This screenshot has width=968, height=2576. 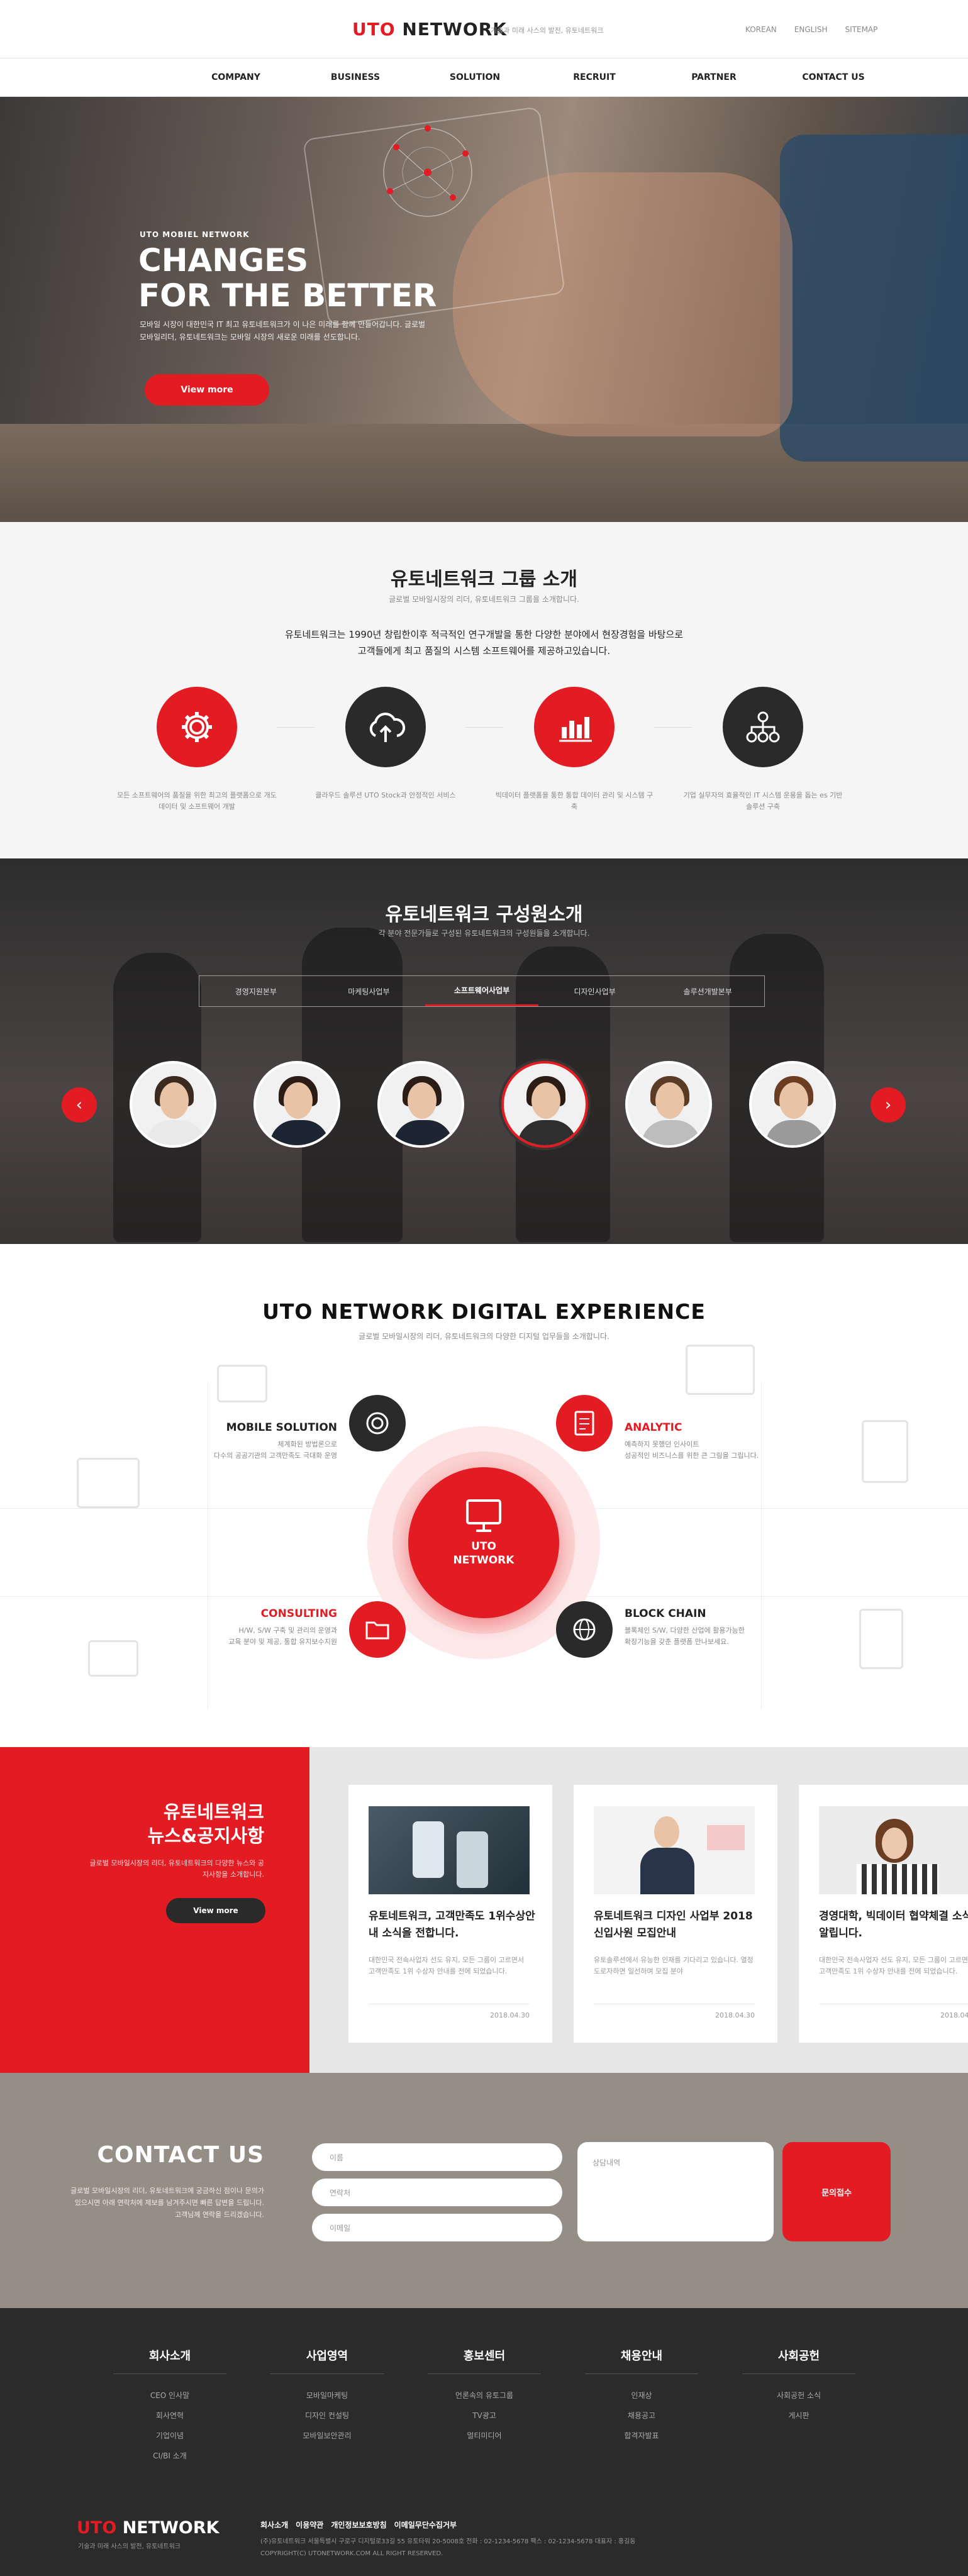 I want to click on footer-logo: UTO NETWORK, so click(x=148, y=2528).